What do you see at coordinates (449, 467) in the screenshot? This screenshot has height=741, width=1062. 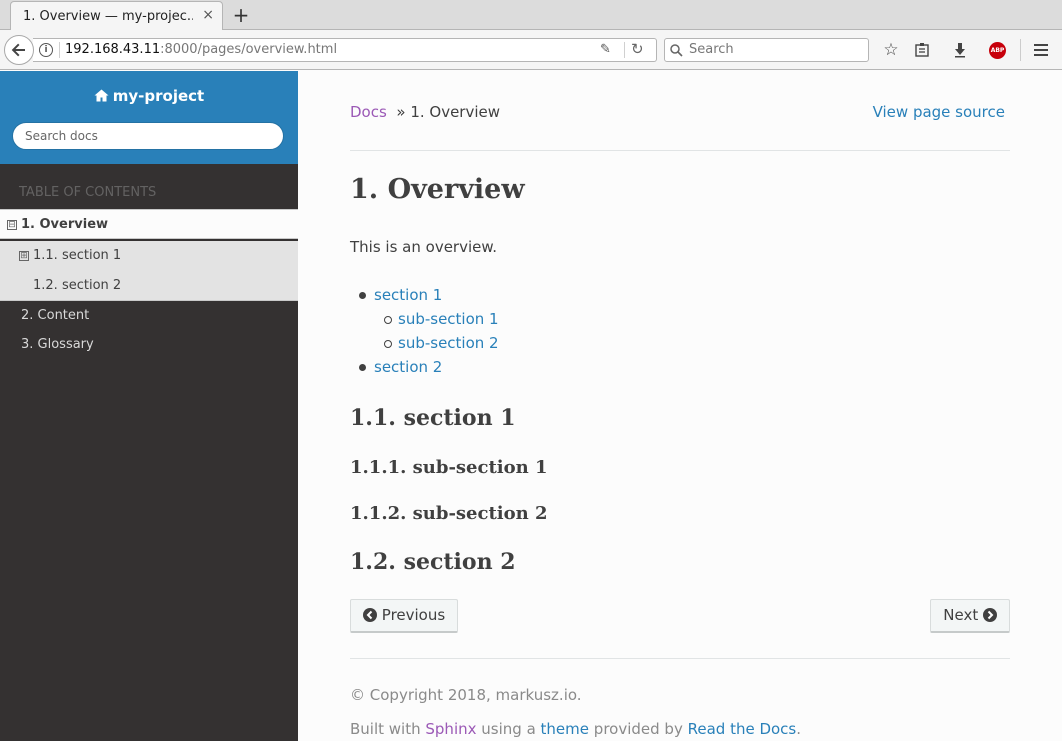 I see `heading-sub-section-1: 1.1.1. sub-section 1` at bounding box center [449, 467].